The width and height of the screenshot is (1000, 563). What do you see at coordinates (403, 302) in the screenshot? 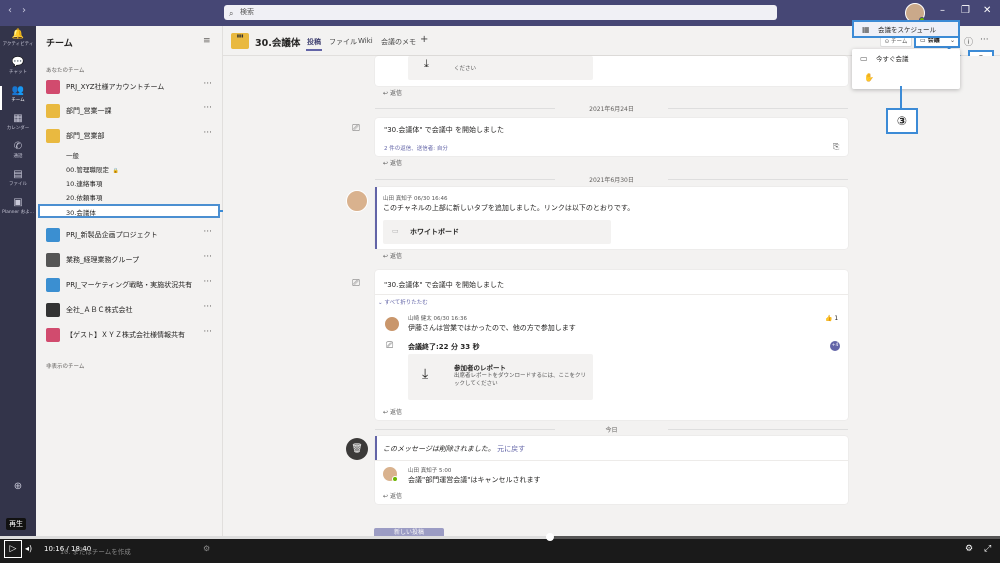
I see `collapse-all-link: ⌄ すべて折りたたむ` at bounding box center [403, 302].